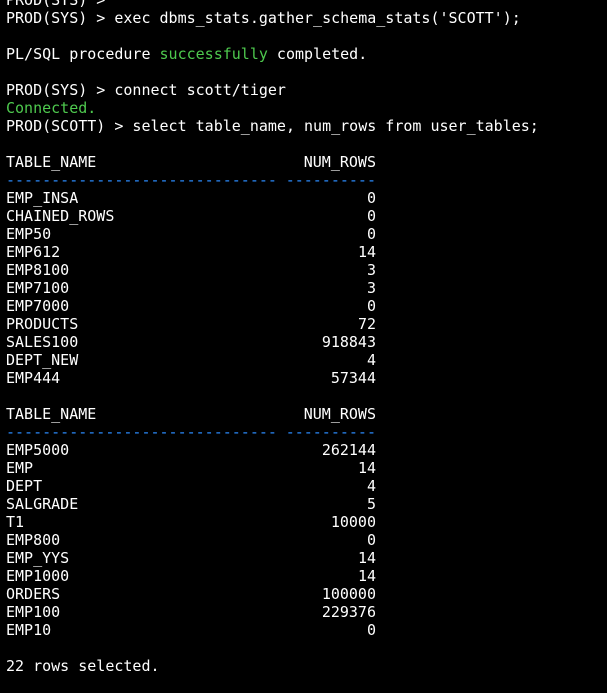  Describe the element at coordinates (306, 594) in the screenshot. I see `table-row: ORDERS 100000` at that location.